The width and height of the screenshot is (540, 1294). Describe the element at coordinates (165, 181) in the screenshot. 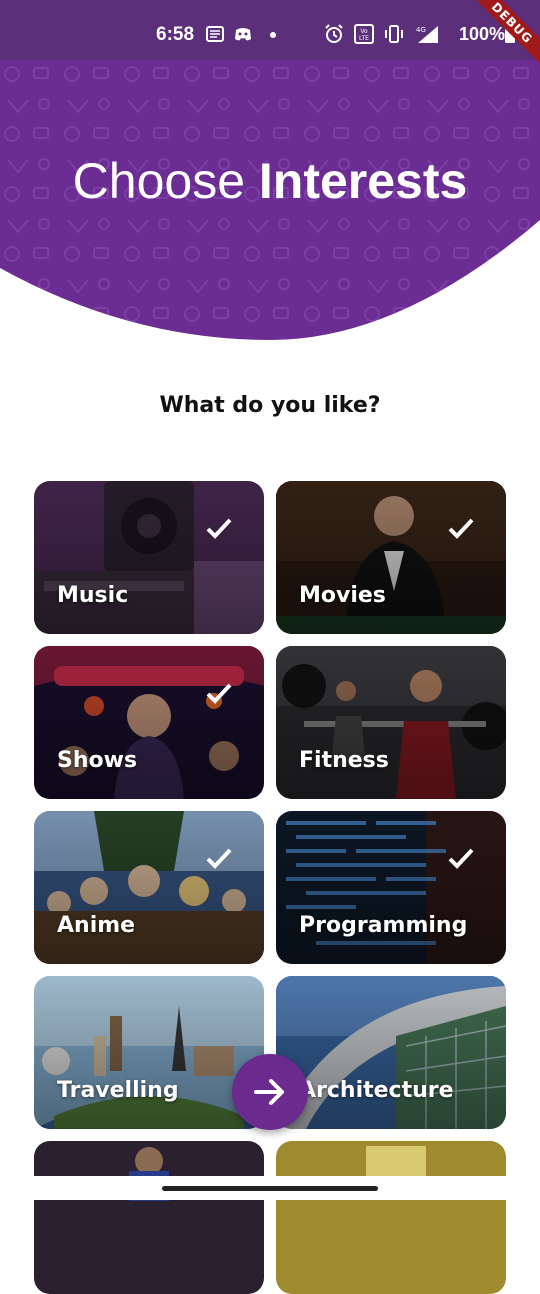

I see `page-title-light: Choose` at that location.